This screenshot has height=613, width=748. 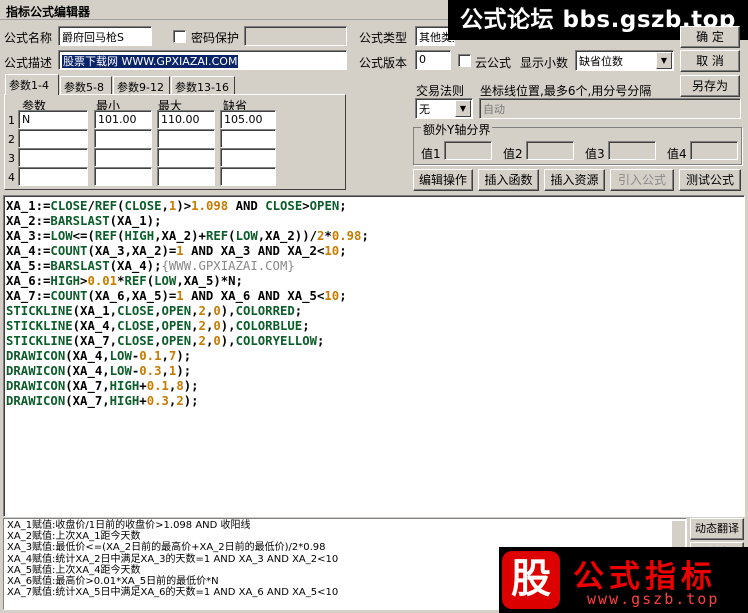 What do you see at coordinates (136, 341) in the screenshot?
I see `code-token: CLOSE` at bounding box center [136, 341].